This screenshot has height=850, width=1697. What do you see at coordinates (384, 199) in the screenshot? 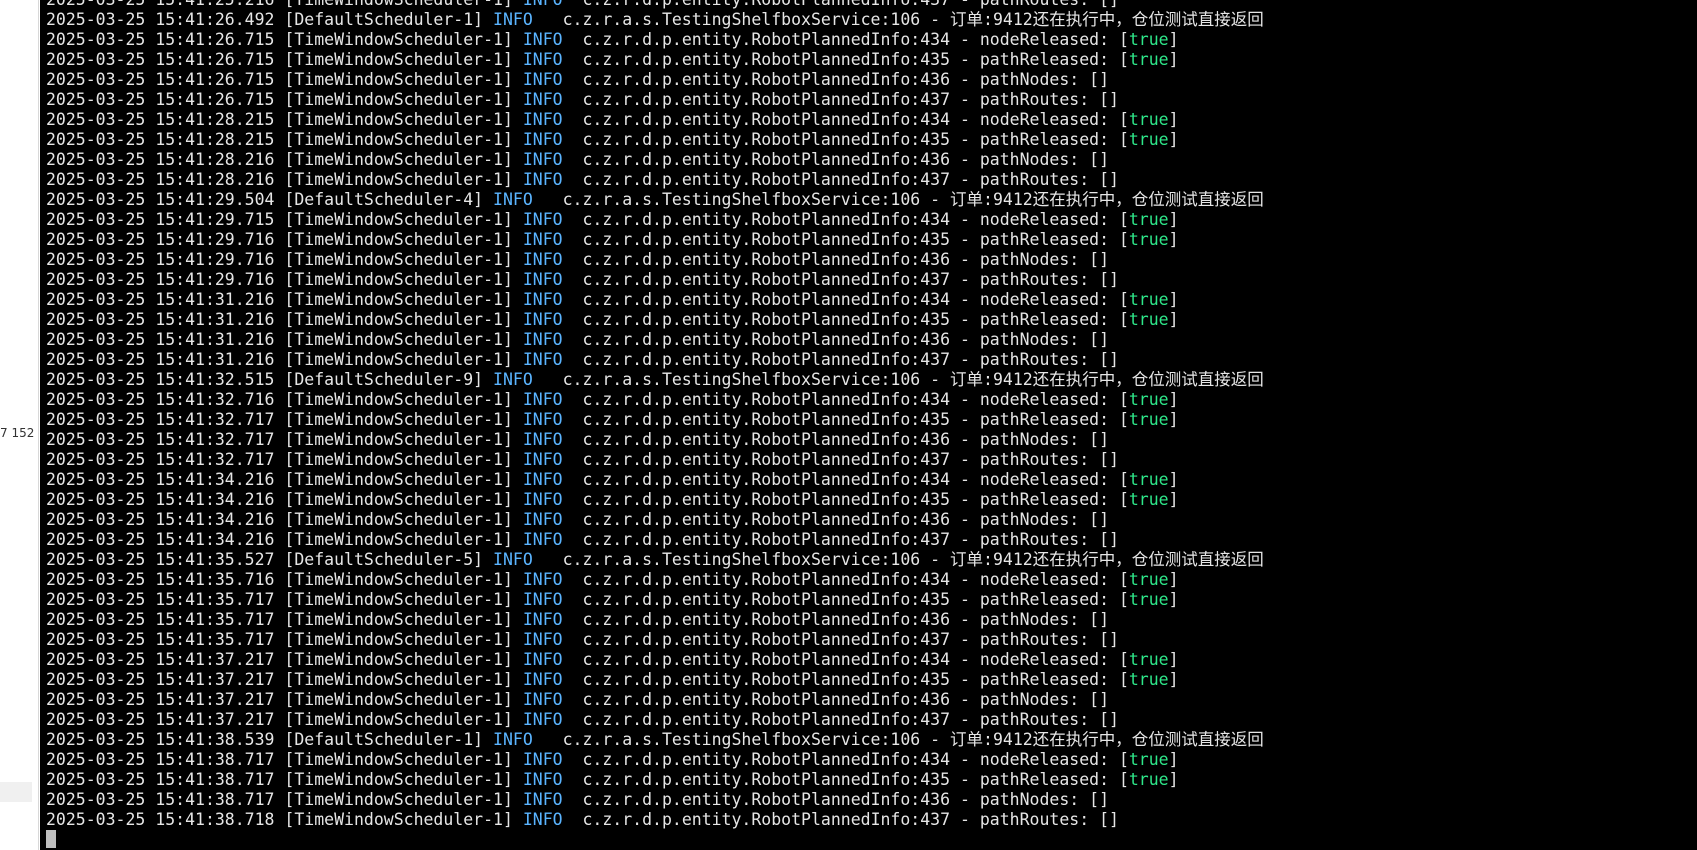
I see `log-thread: DefaultScheduler-4` at bounding box center [384, 199].